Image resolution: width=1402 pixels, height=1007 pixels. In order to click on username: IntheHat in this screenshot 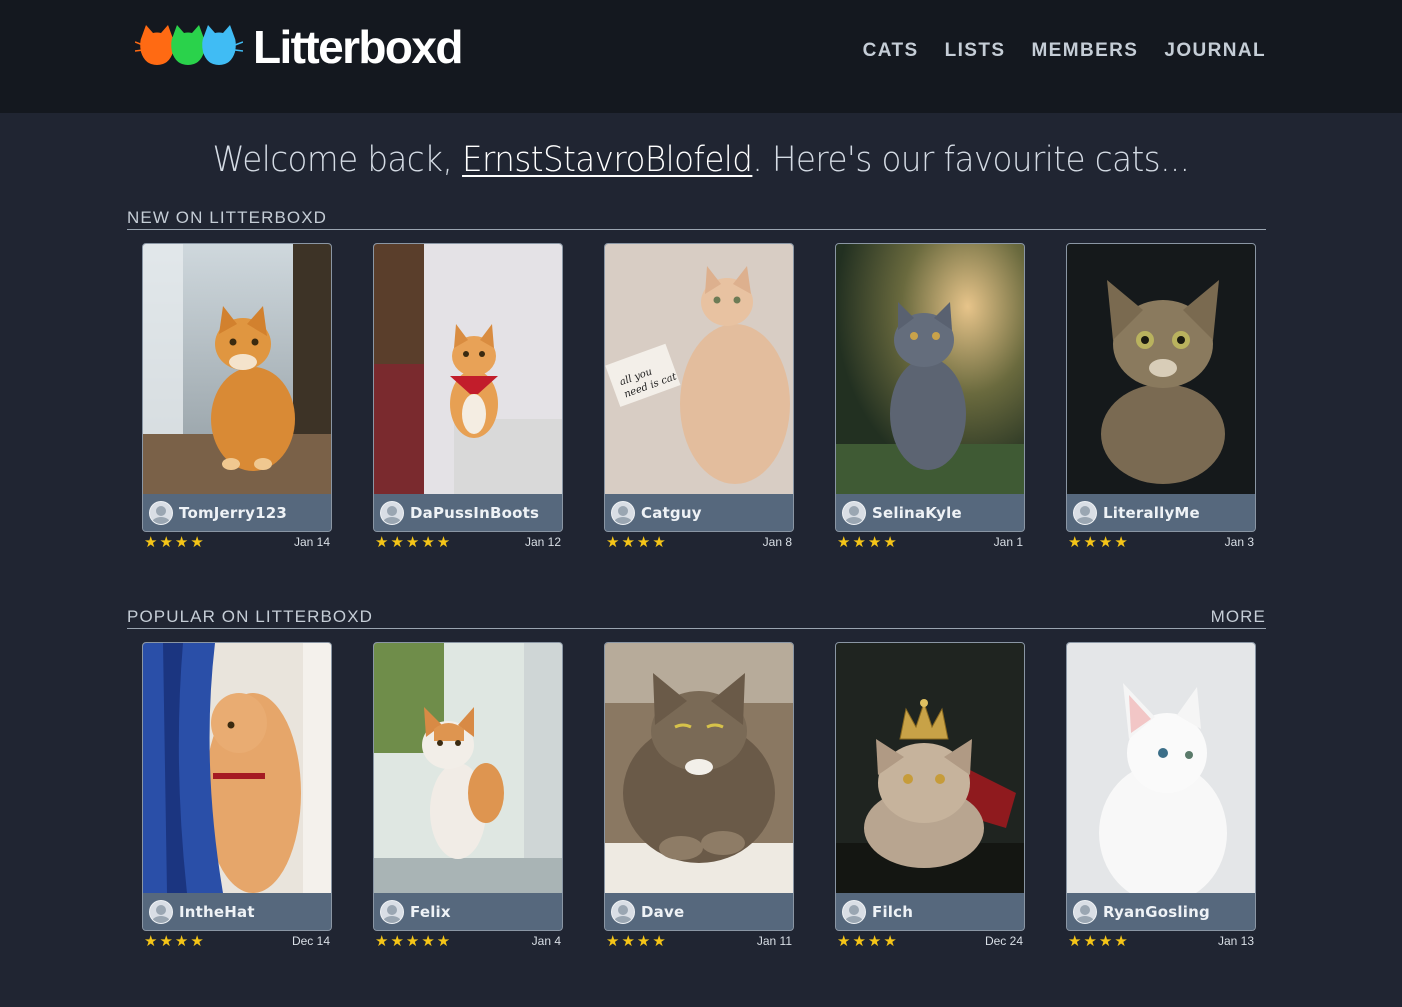, I will do `click(217, 912)`.